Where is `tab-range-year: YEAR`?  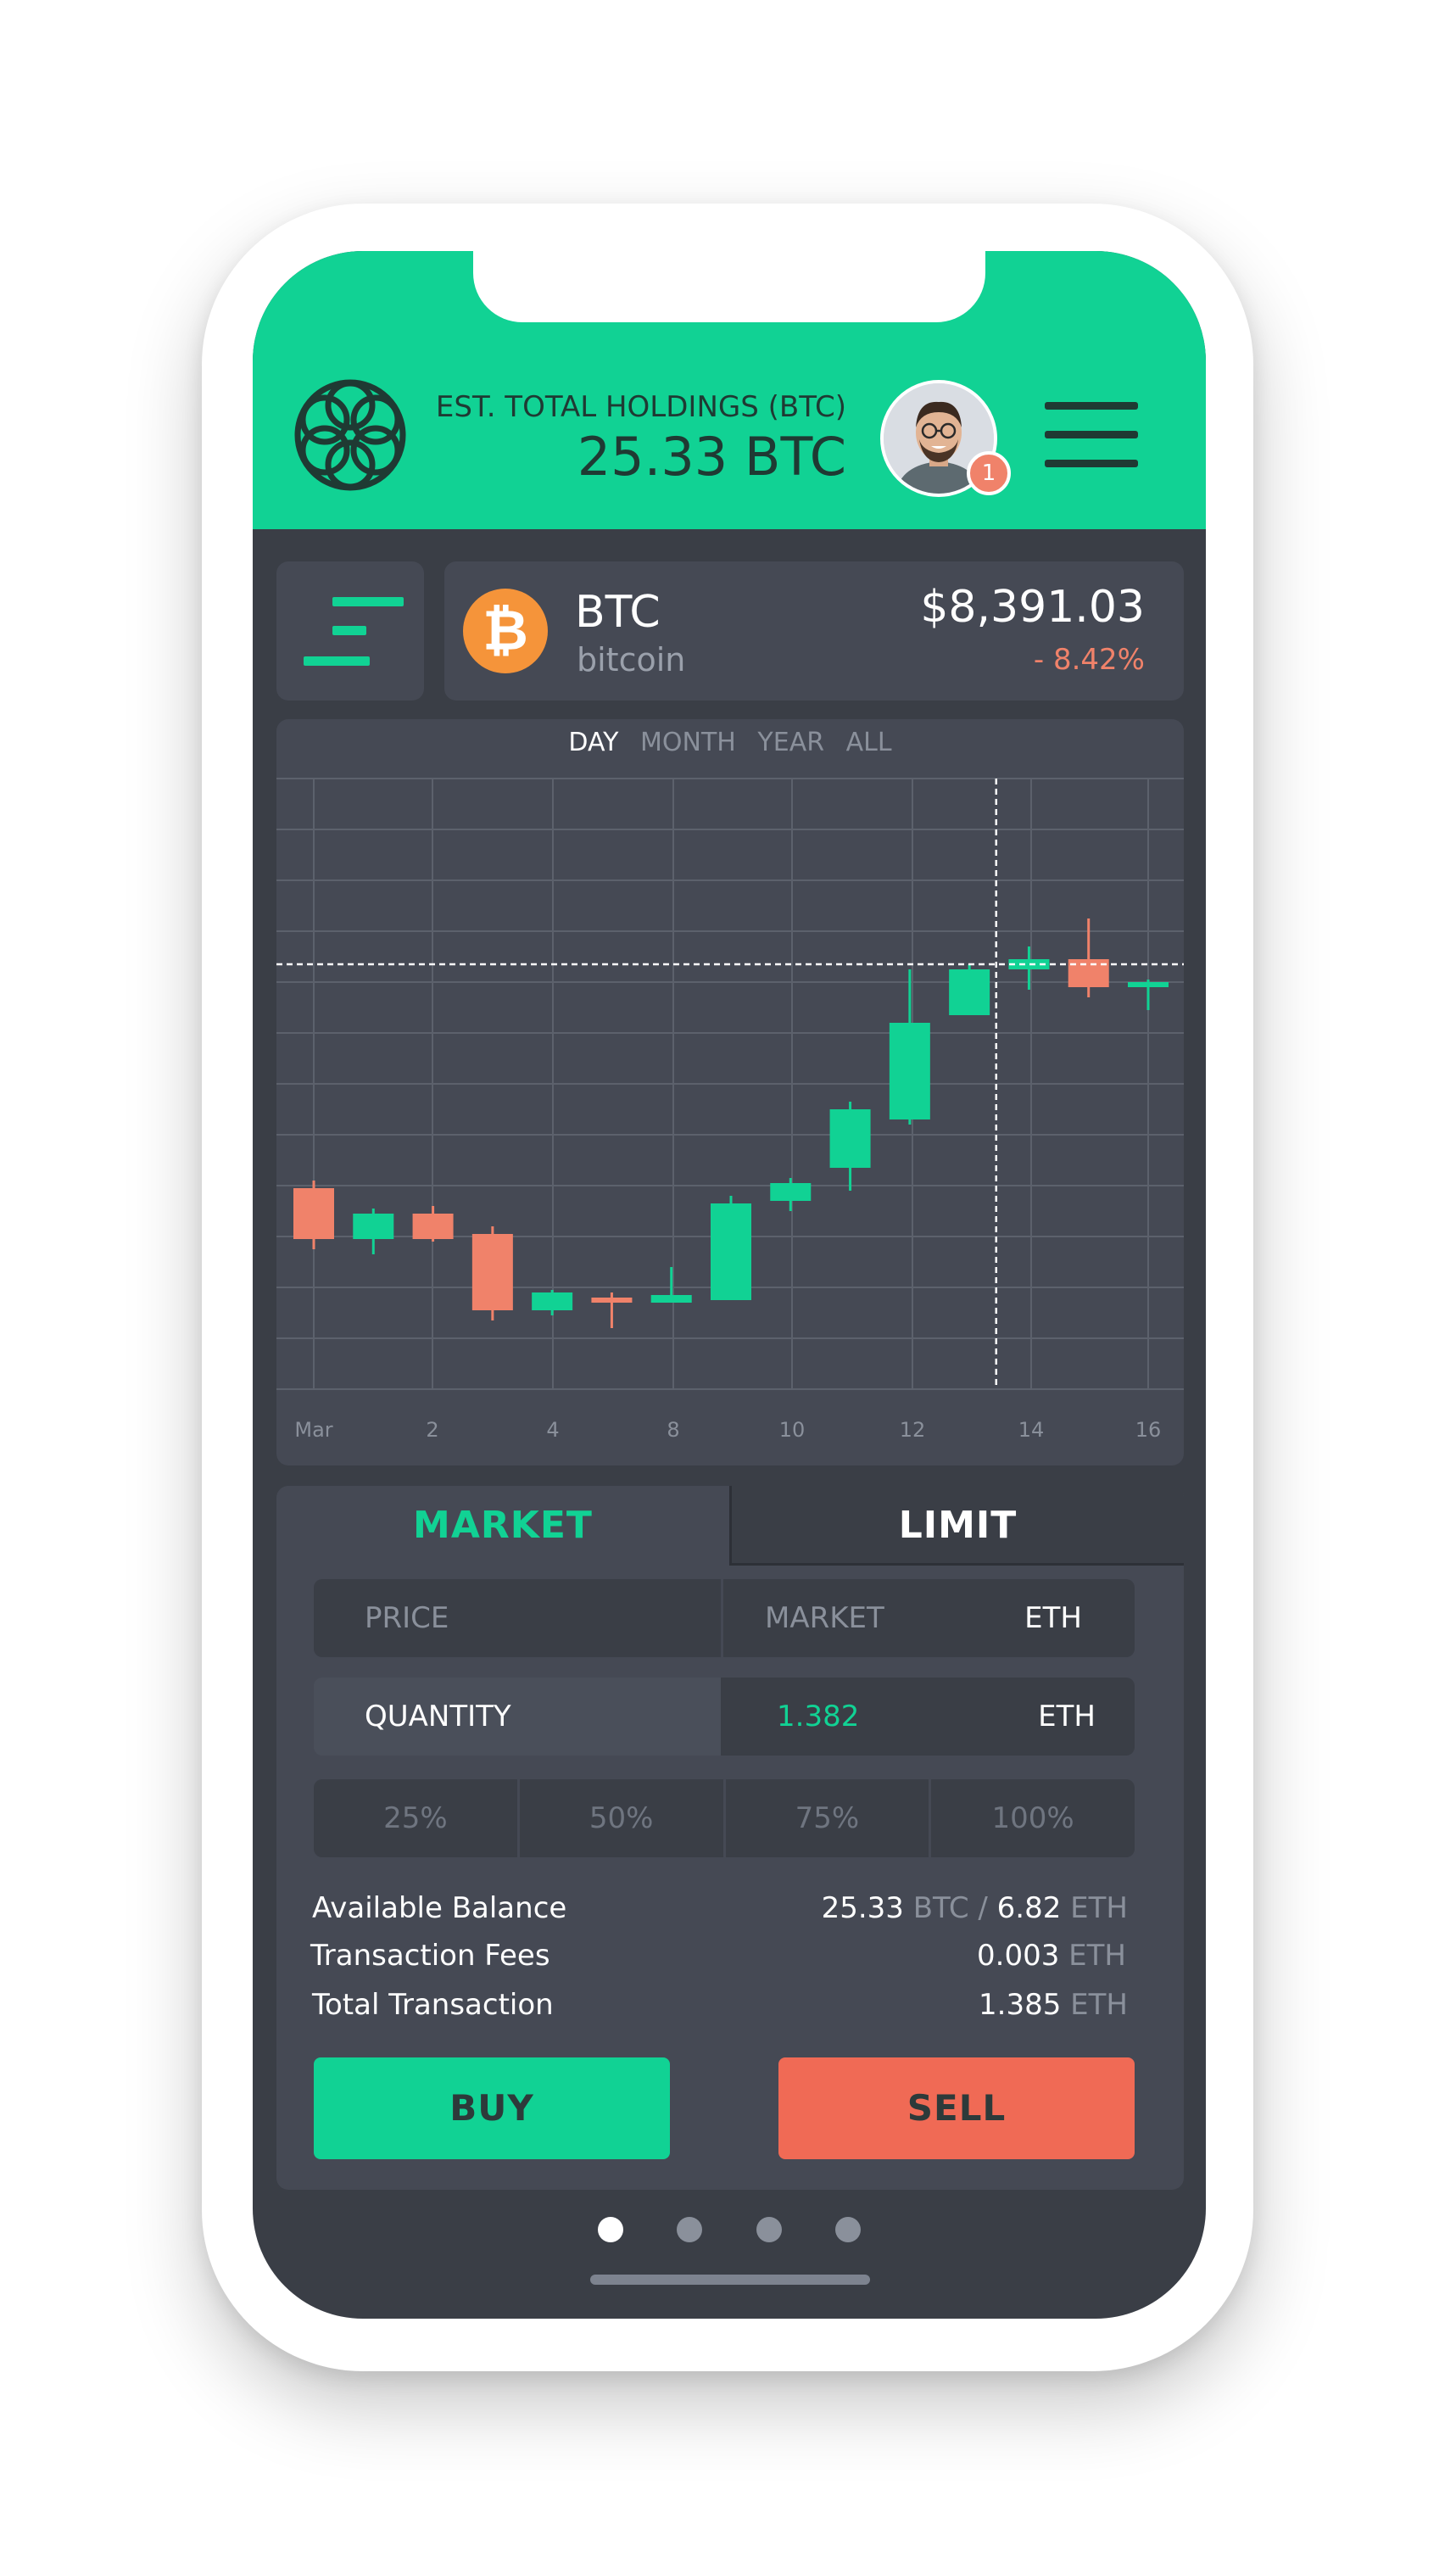
tab-range-year: YEAR is located at coordinates (790, 742).